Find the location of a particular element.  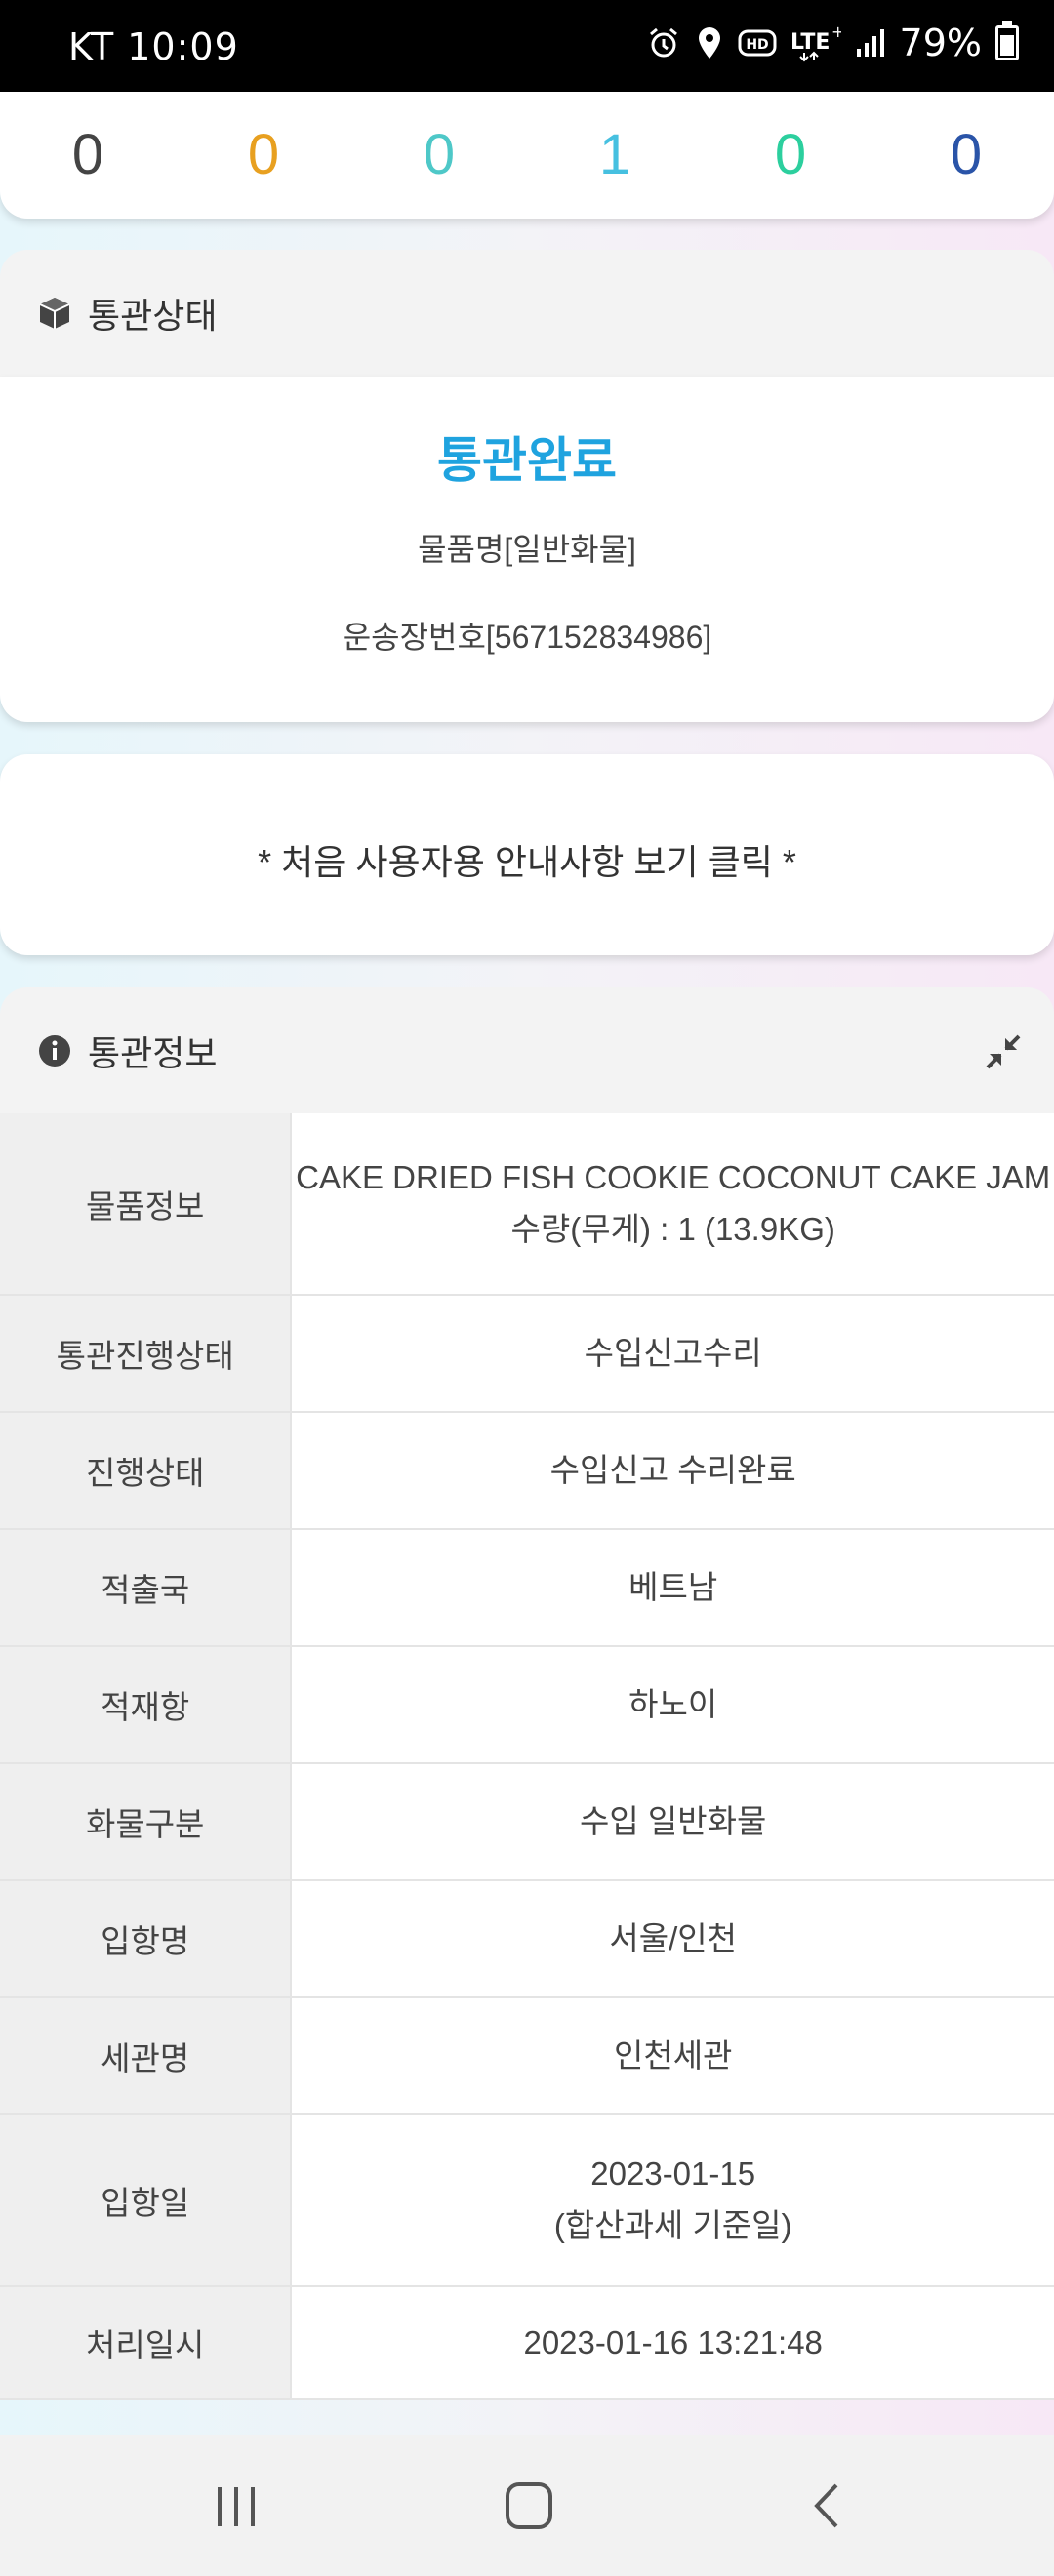

status-bar: KT 10:09 HD LTE + 79% is located at coordinates (527, 46).